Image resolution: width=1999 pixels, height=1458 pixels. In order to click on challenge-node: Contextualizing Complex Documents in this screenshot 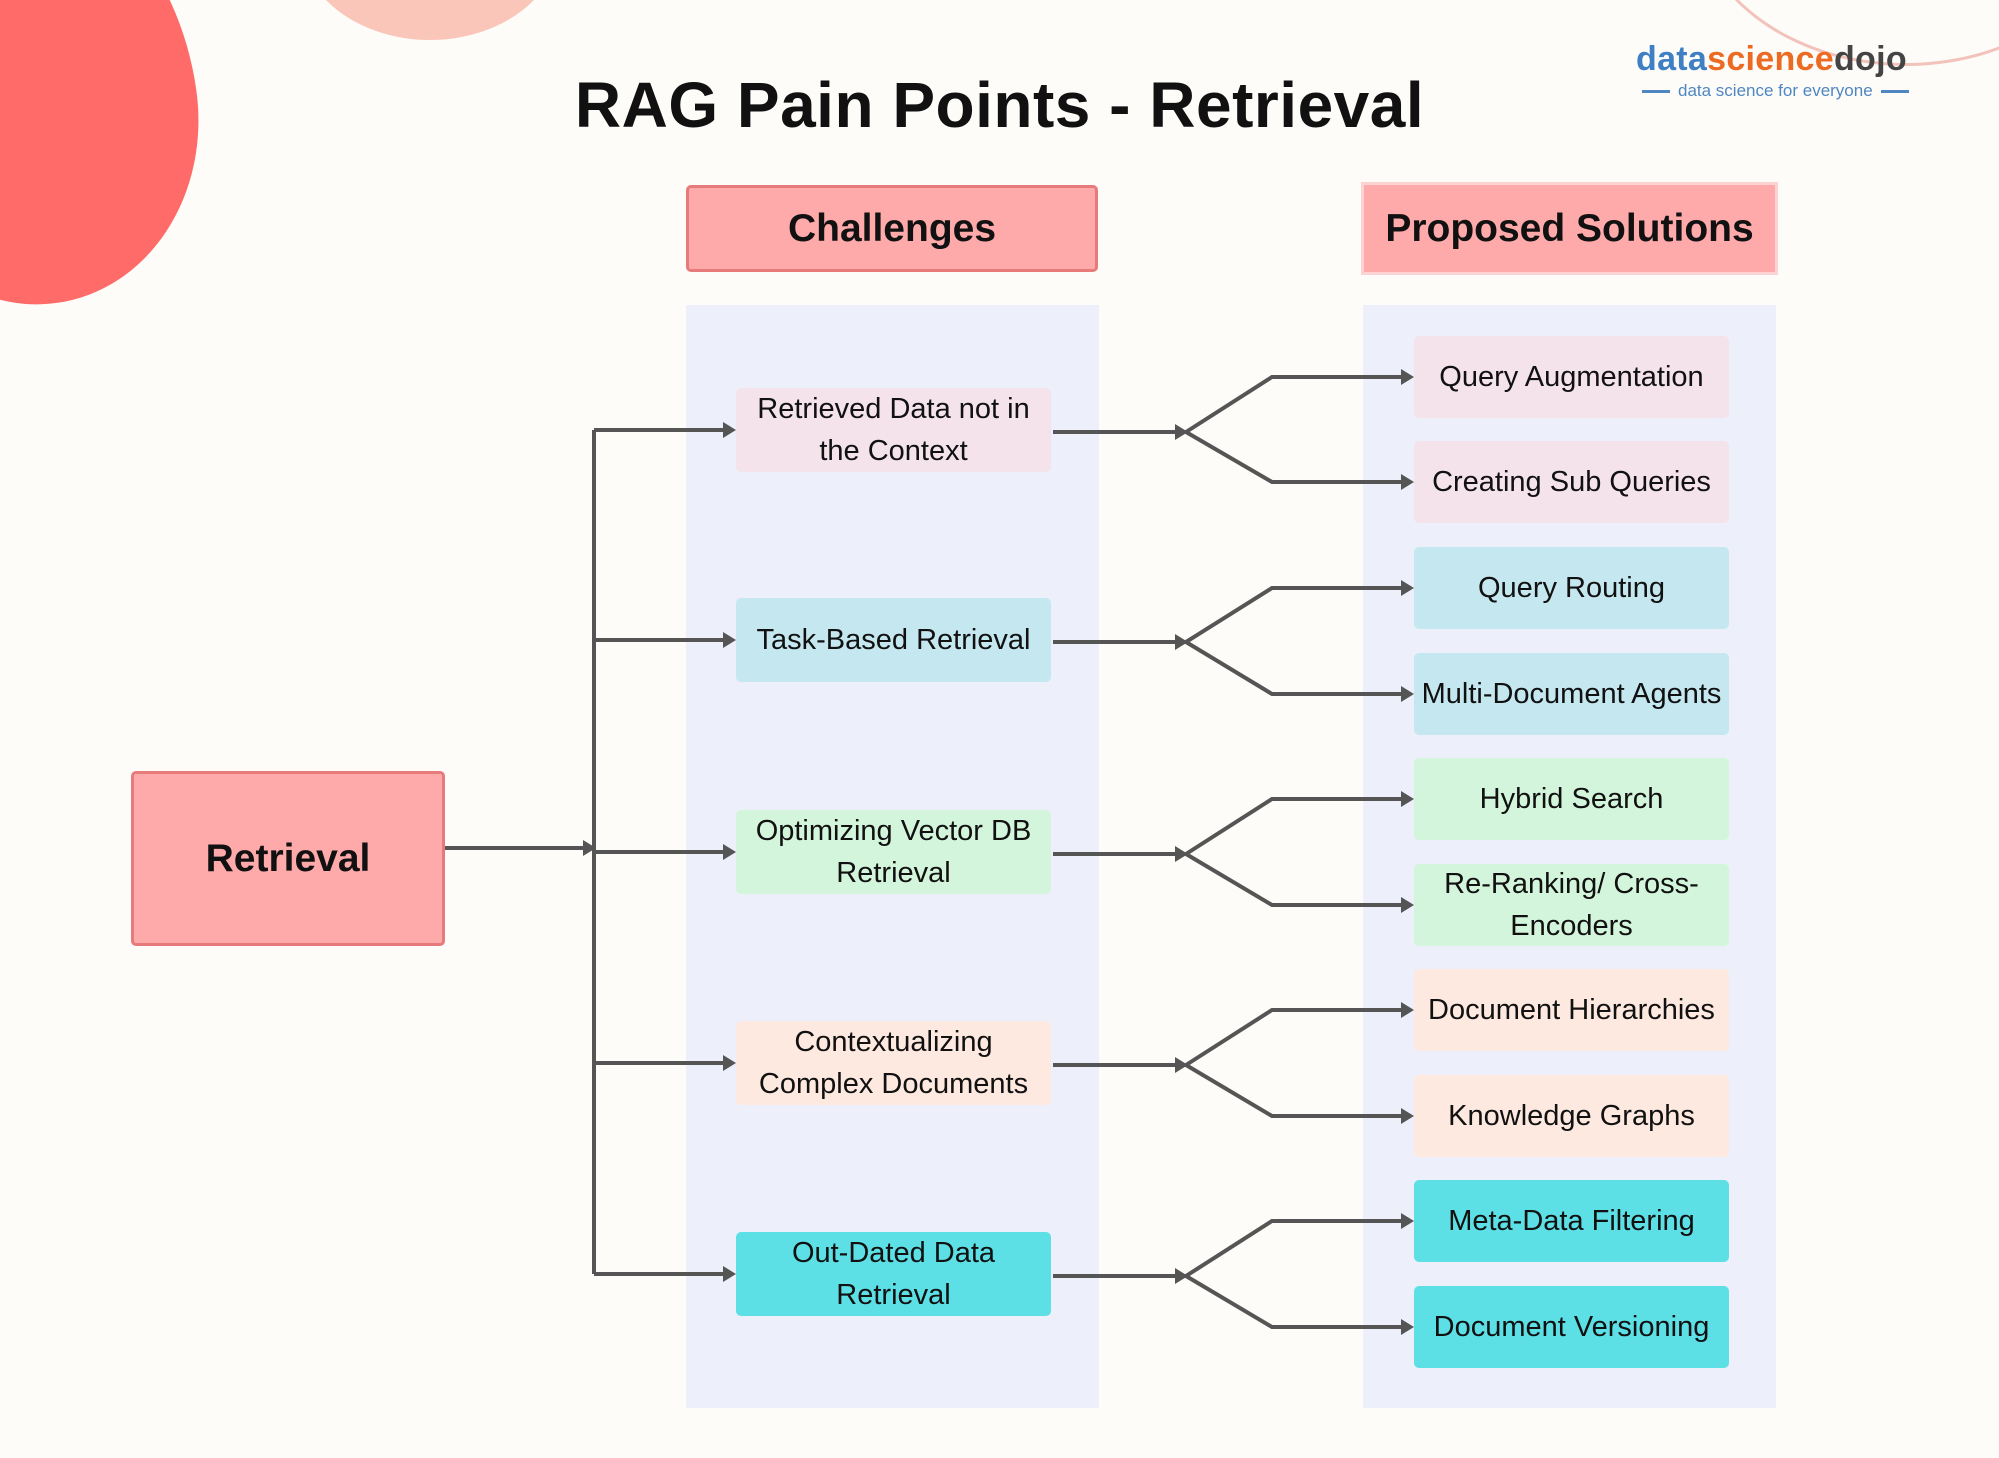, I will do `click(893, 1063)`.